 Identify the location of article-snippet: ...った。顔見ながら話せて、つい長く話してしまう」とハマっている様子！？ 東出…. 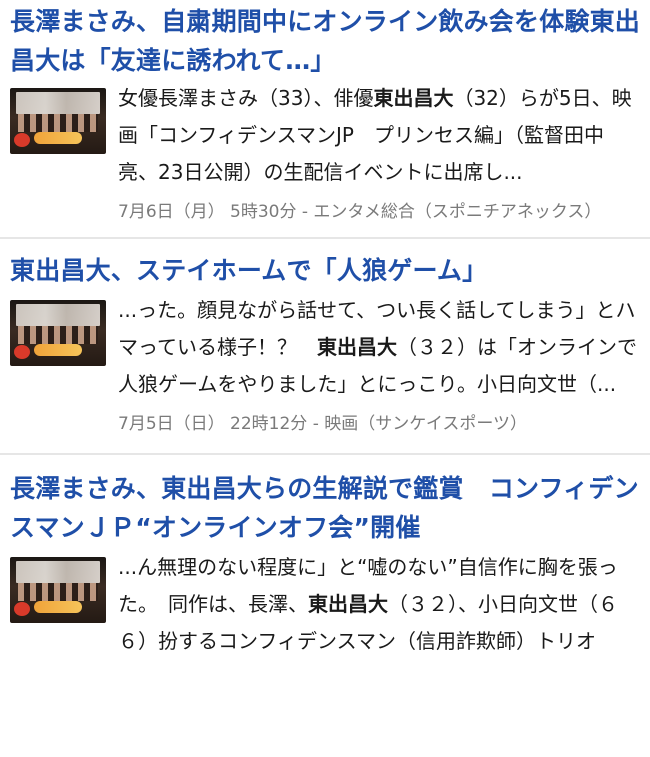
(379, 347).